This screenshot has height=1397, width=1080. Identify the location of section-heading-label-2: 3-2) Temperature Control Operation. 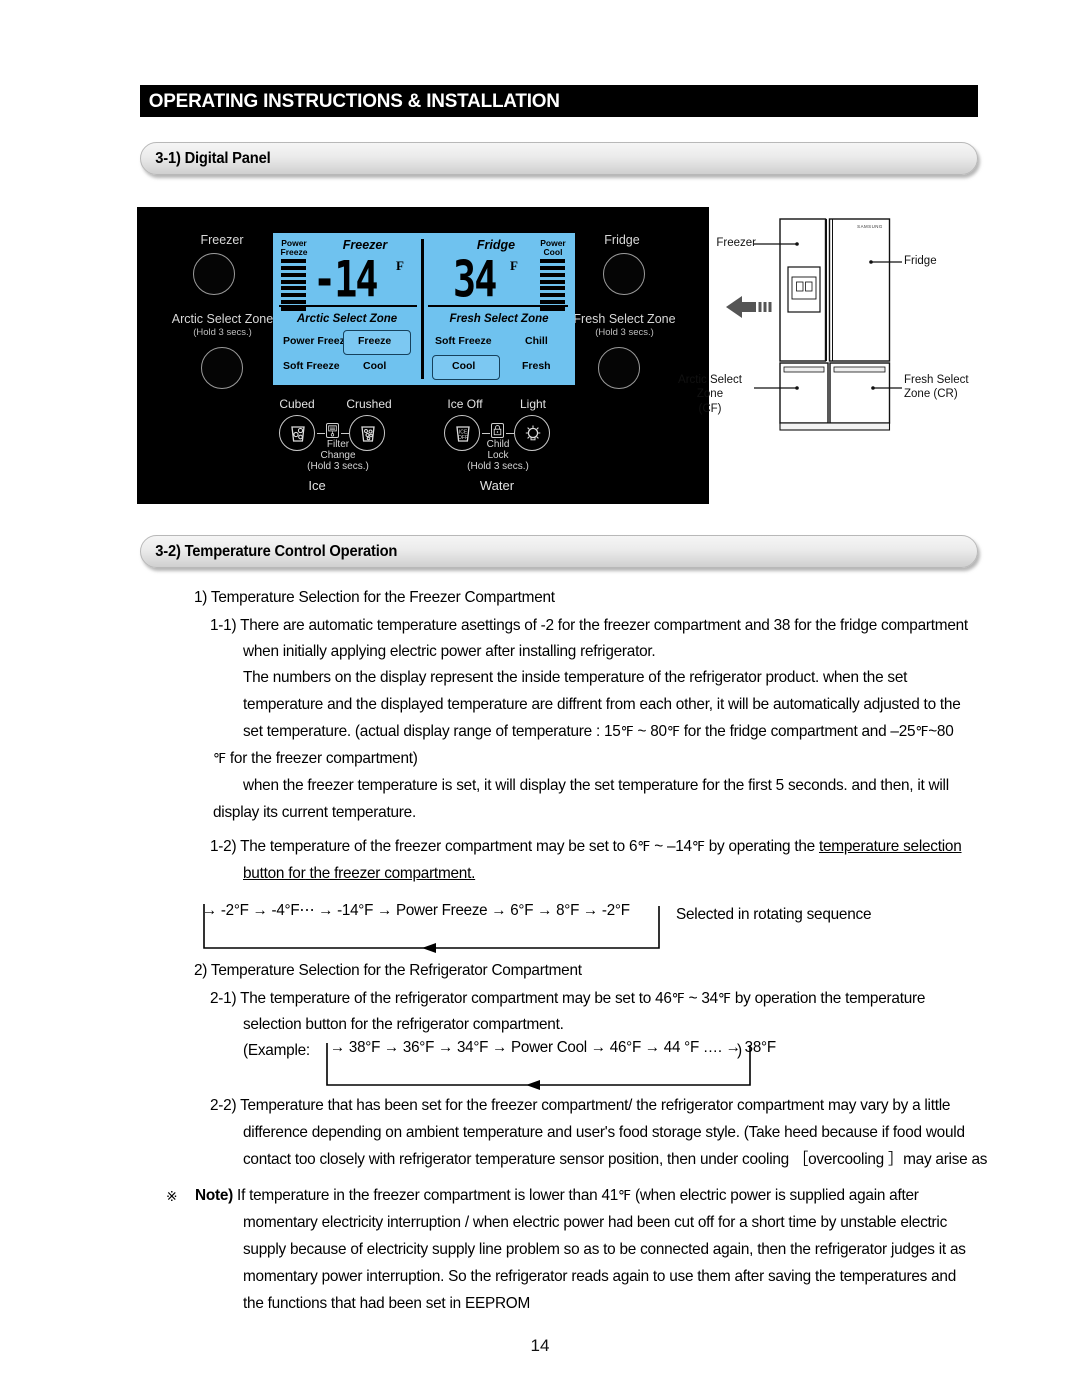
(276, 551).